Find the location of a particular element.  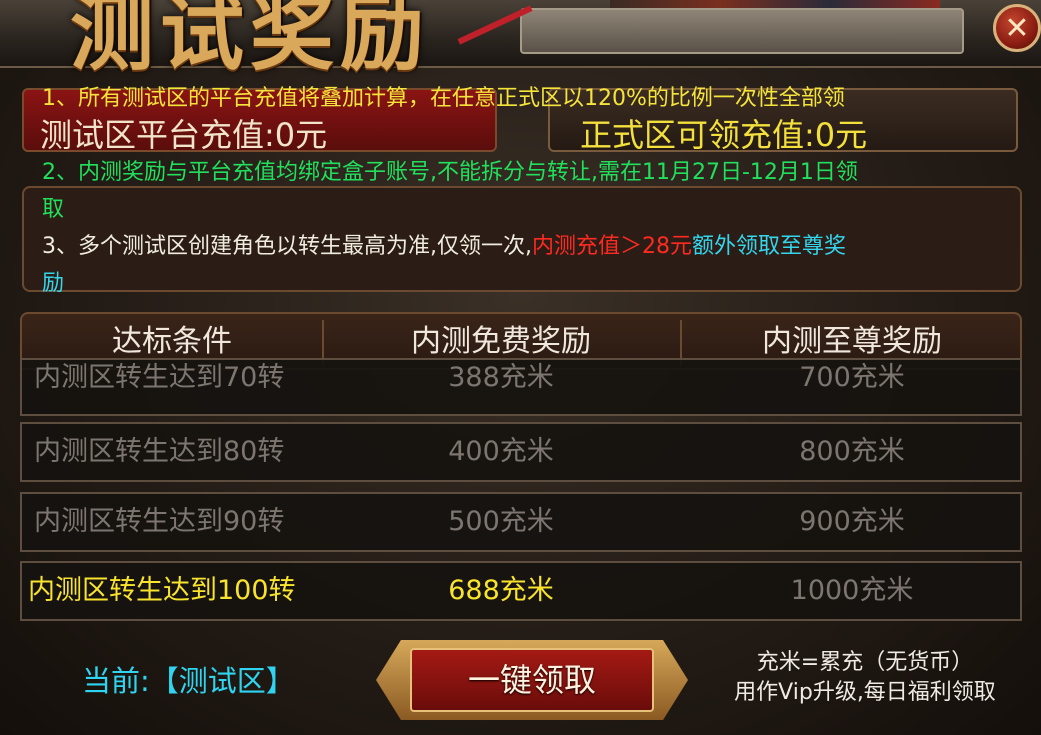

row-premium-reward: 700充米 is located at coordinates (852, 377).